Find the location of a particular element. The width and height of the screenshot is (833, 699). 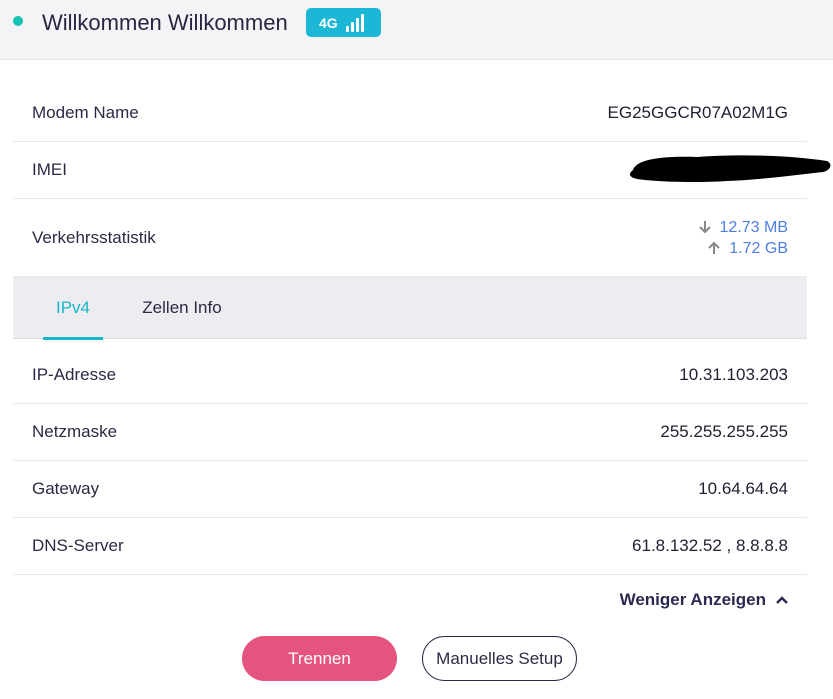

row-modem-name: Modem Name EG25GGCR07A02M1G is located at coordinates (410, 113).